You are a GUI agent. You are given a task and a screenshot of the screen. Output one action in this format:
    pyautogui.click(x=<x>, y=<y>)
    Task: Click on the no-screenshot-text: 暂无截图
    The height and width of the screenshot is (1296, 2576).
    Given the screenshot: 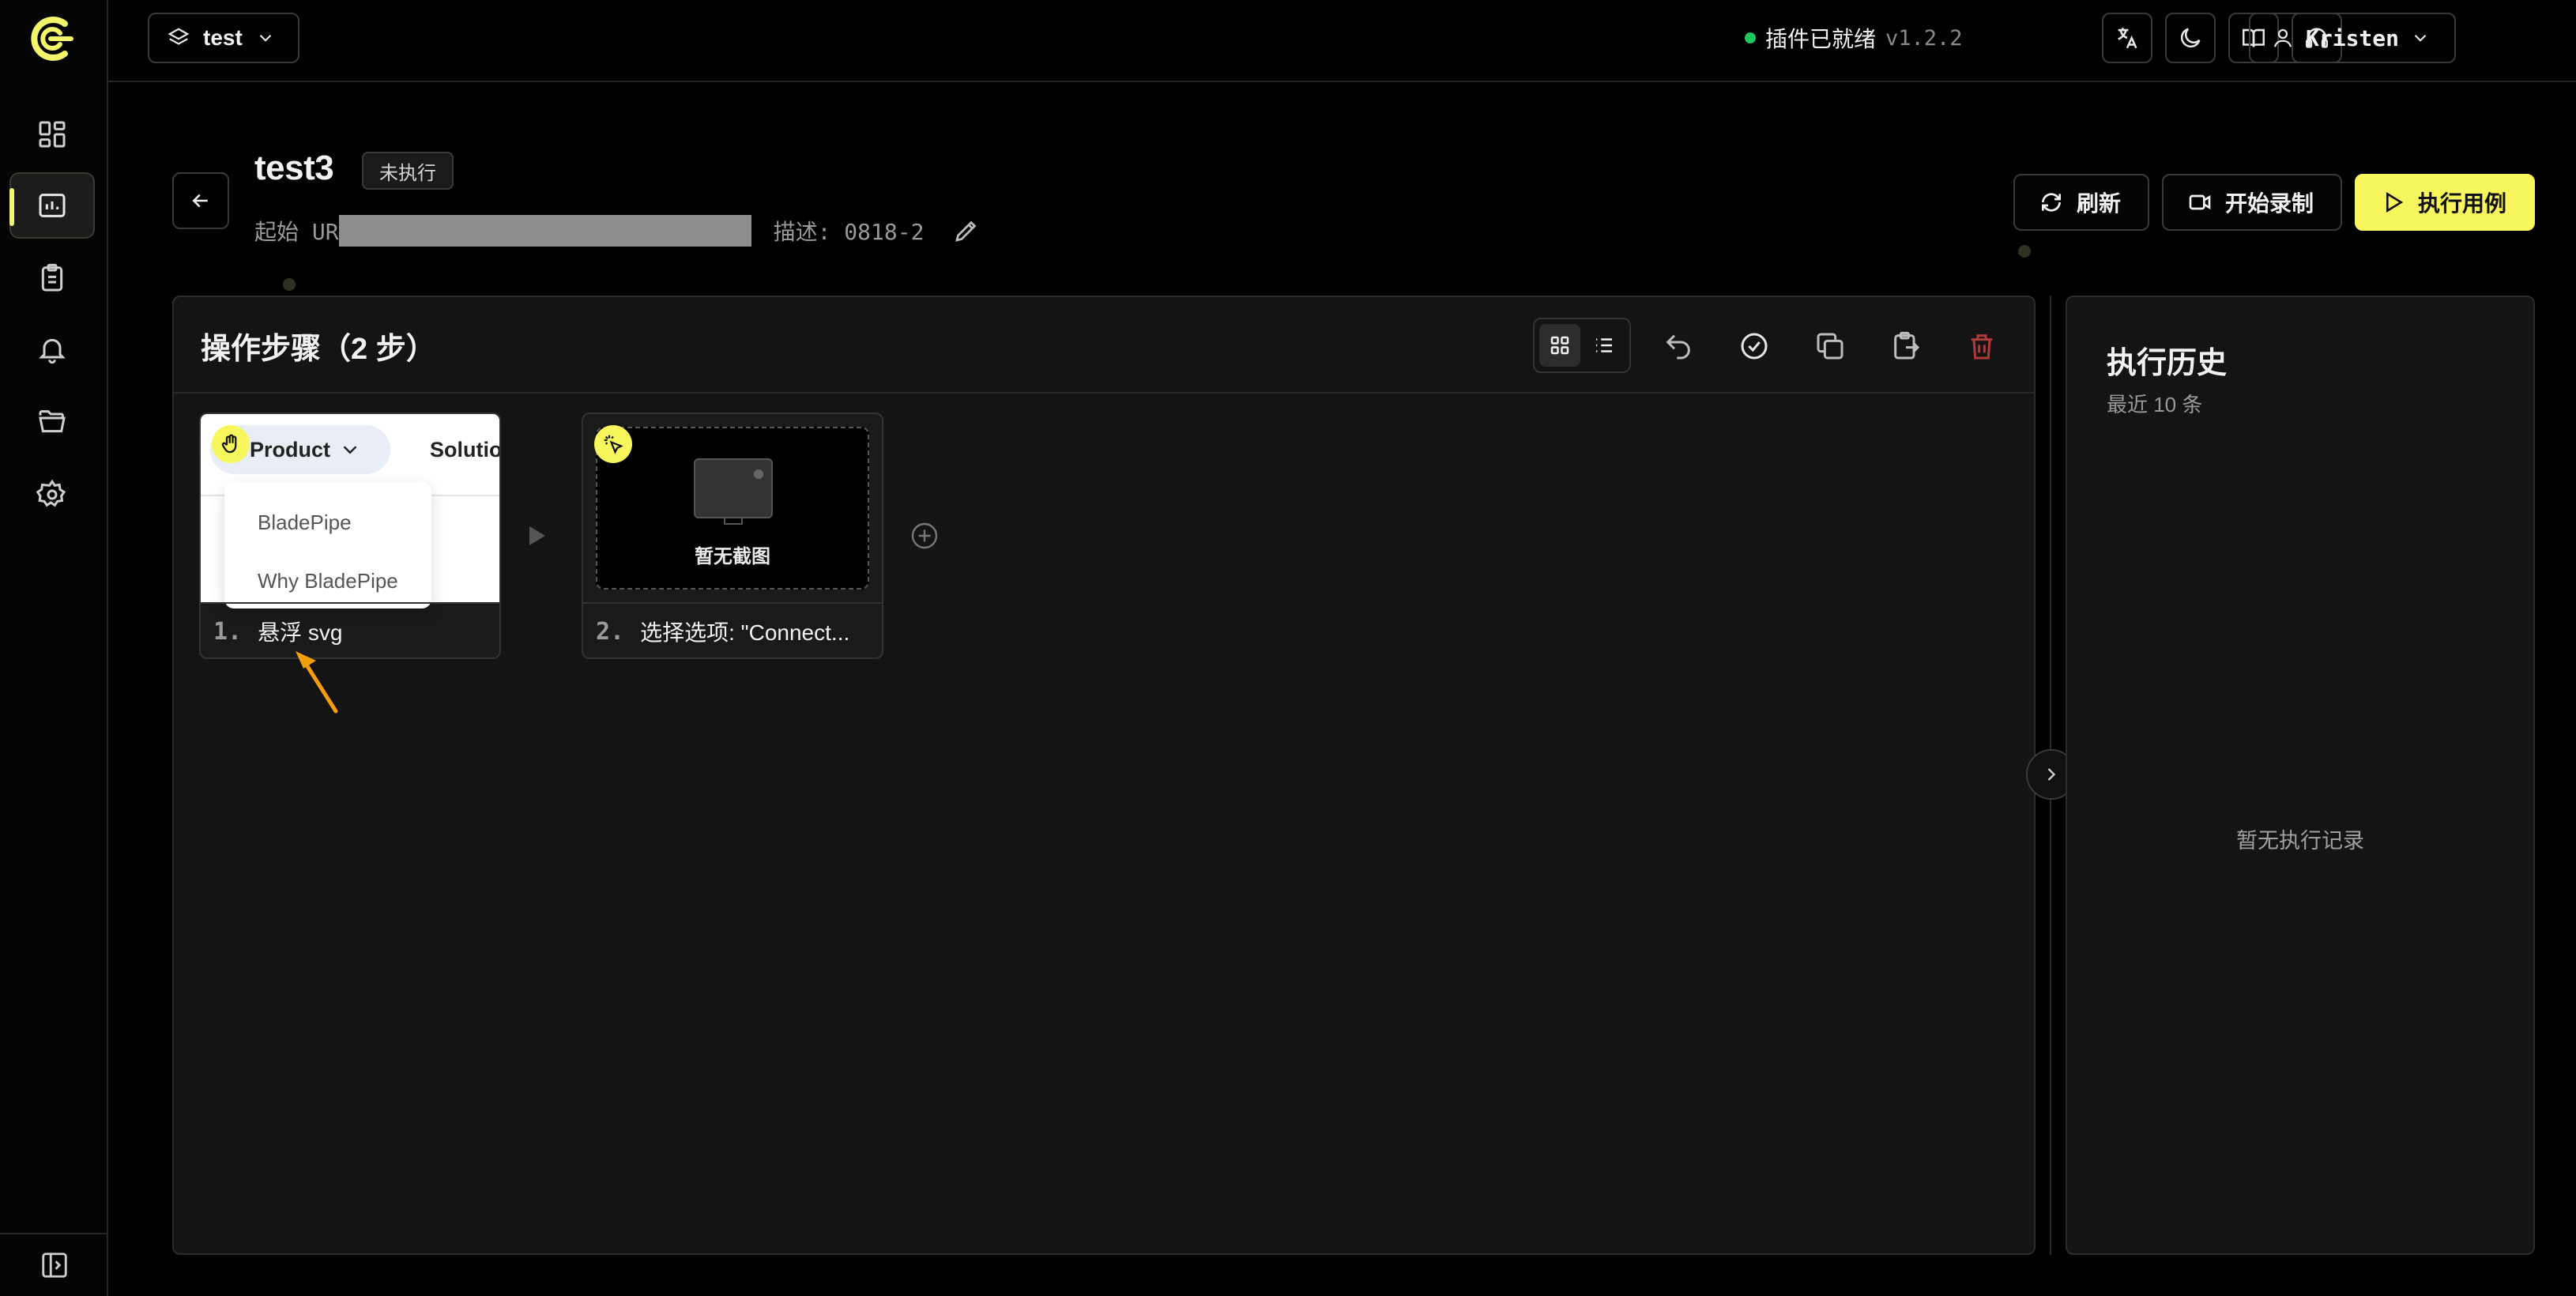 What is the action you would take?
    pyautogui.click(x=732, y=557)
    